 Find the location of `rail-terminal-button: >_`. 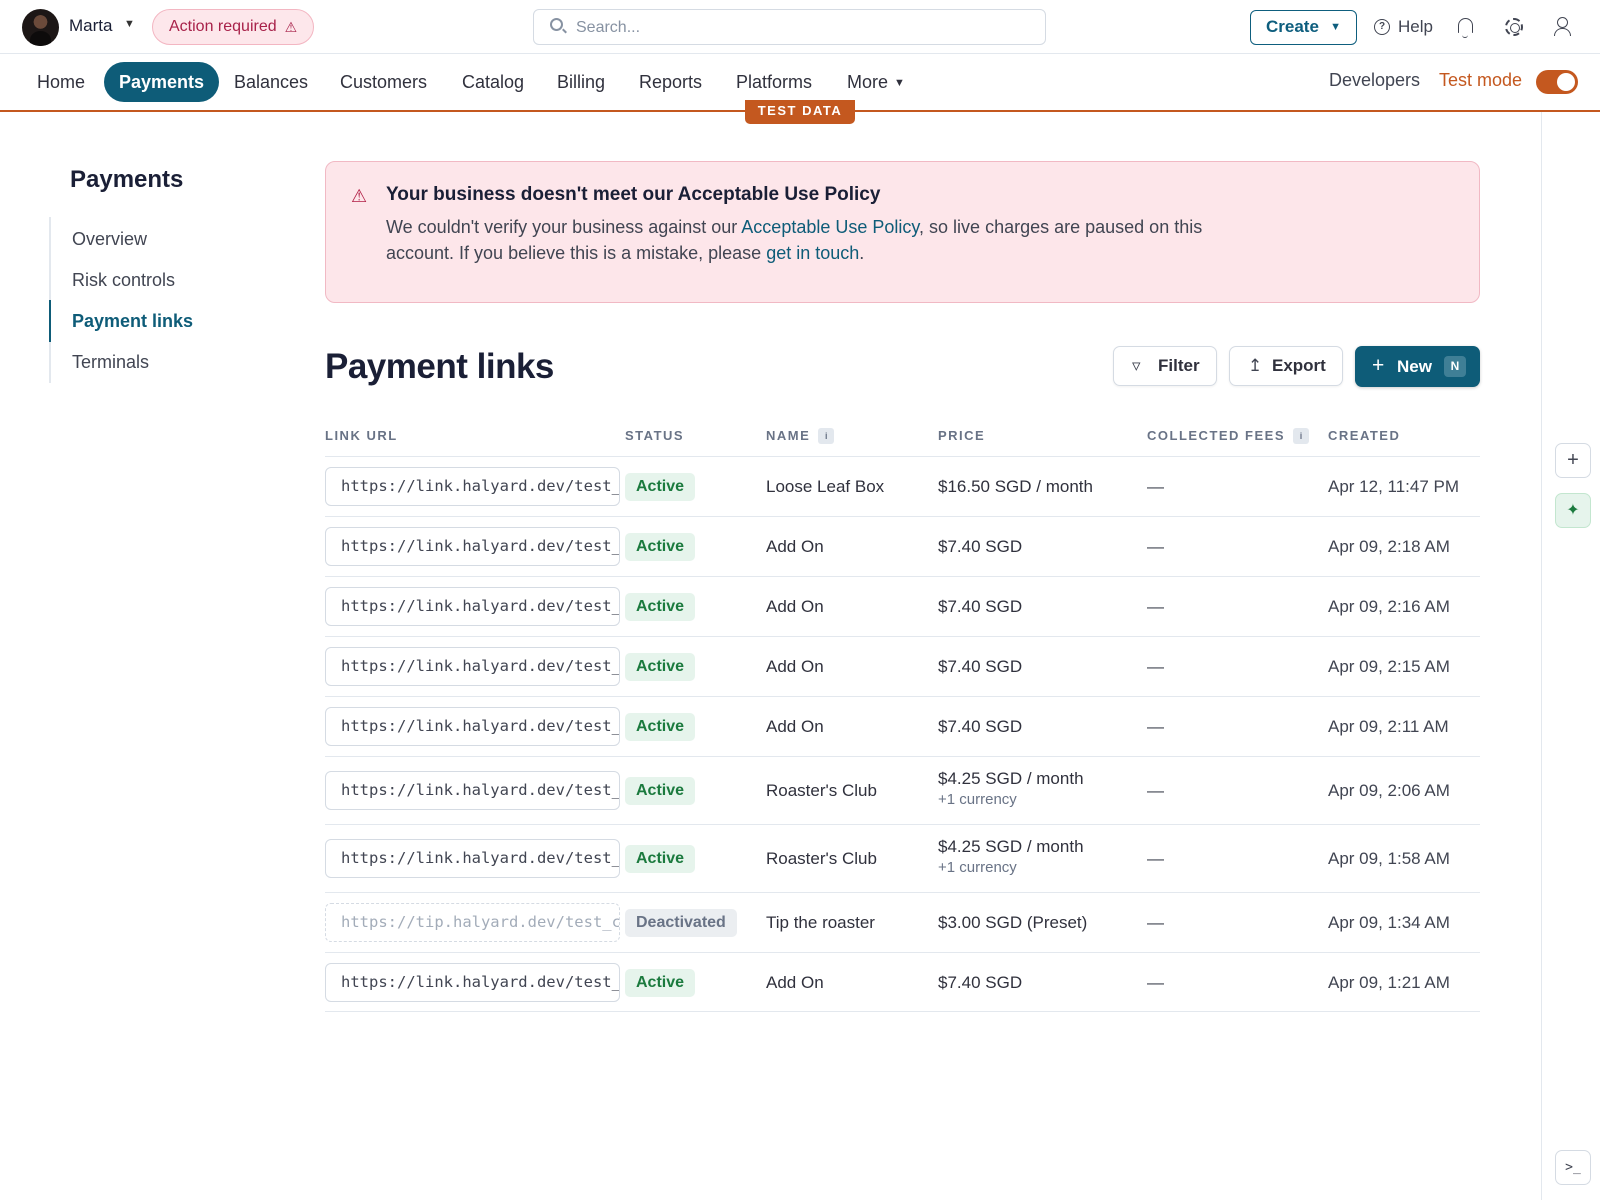

rail-terminal-button: >_ is located at coordinates (1573, 1167).